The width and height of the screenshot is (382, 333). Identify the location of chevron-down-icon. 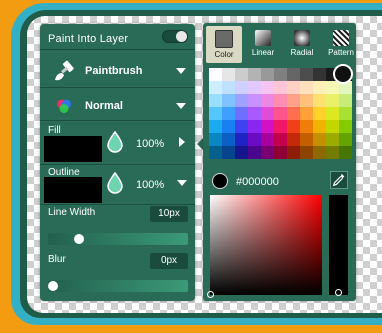
(182, 183).